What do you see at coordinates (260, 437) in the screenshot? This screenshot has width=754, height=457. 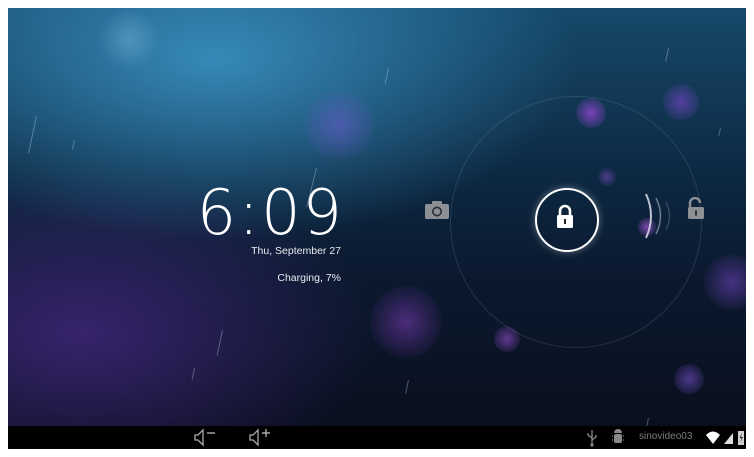 I see `volume-up-icon` at bounding box center [260, 437].